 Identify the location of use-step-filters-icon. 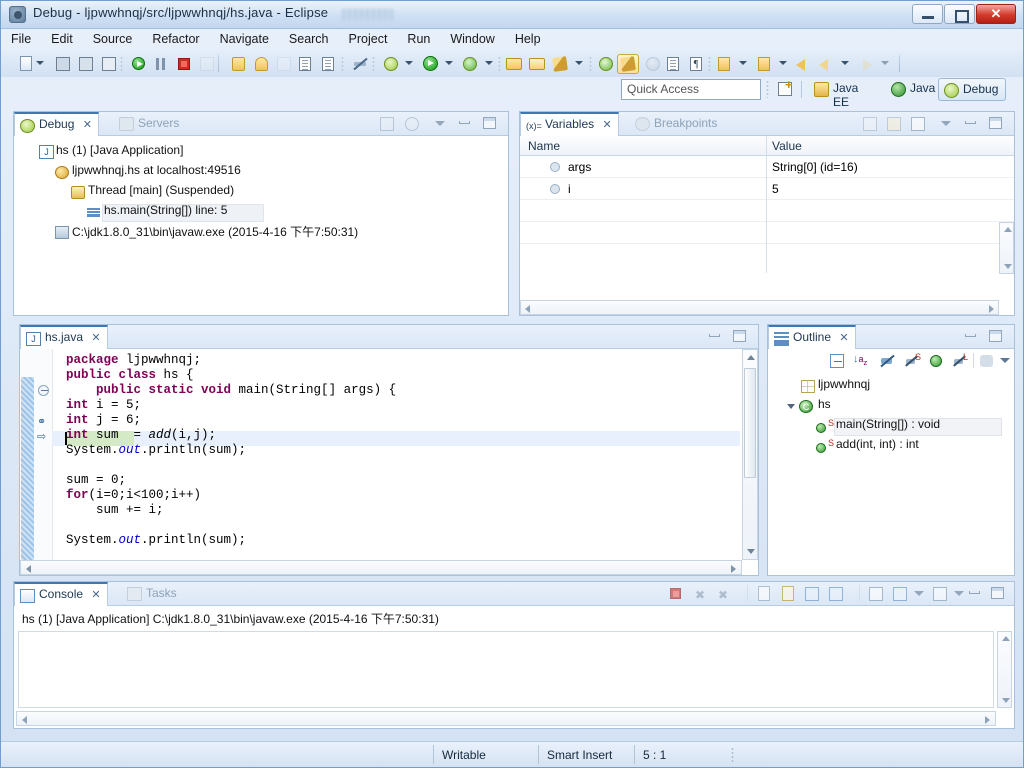
(328, 64).